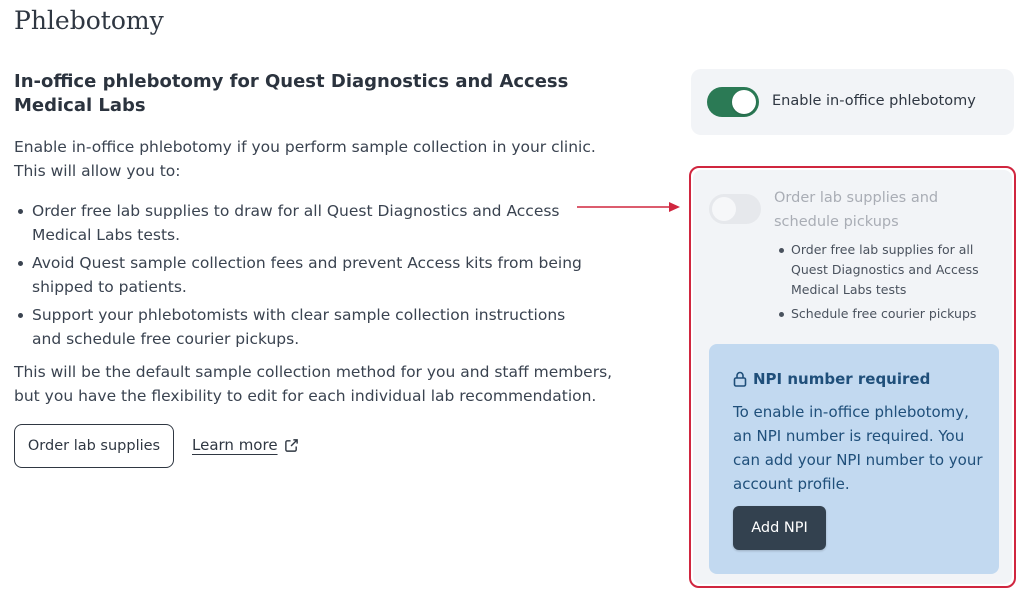  What do you see at coordinates (874, 101) in the screenshot?
I see `enable-phlebotomy-label: Enable in-office phlebotomy` at bounding box center [874, 101].